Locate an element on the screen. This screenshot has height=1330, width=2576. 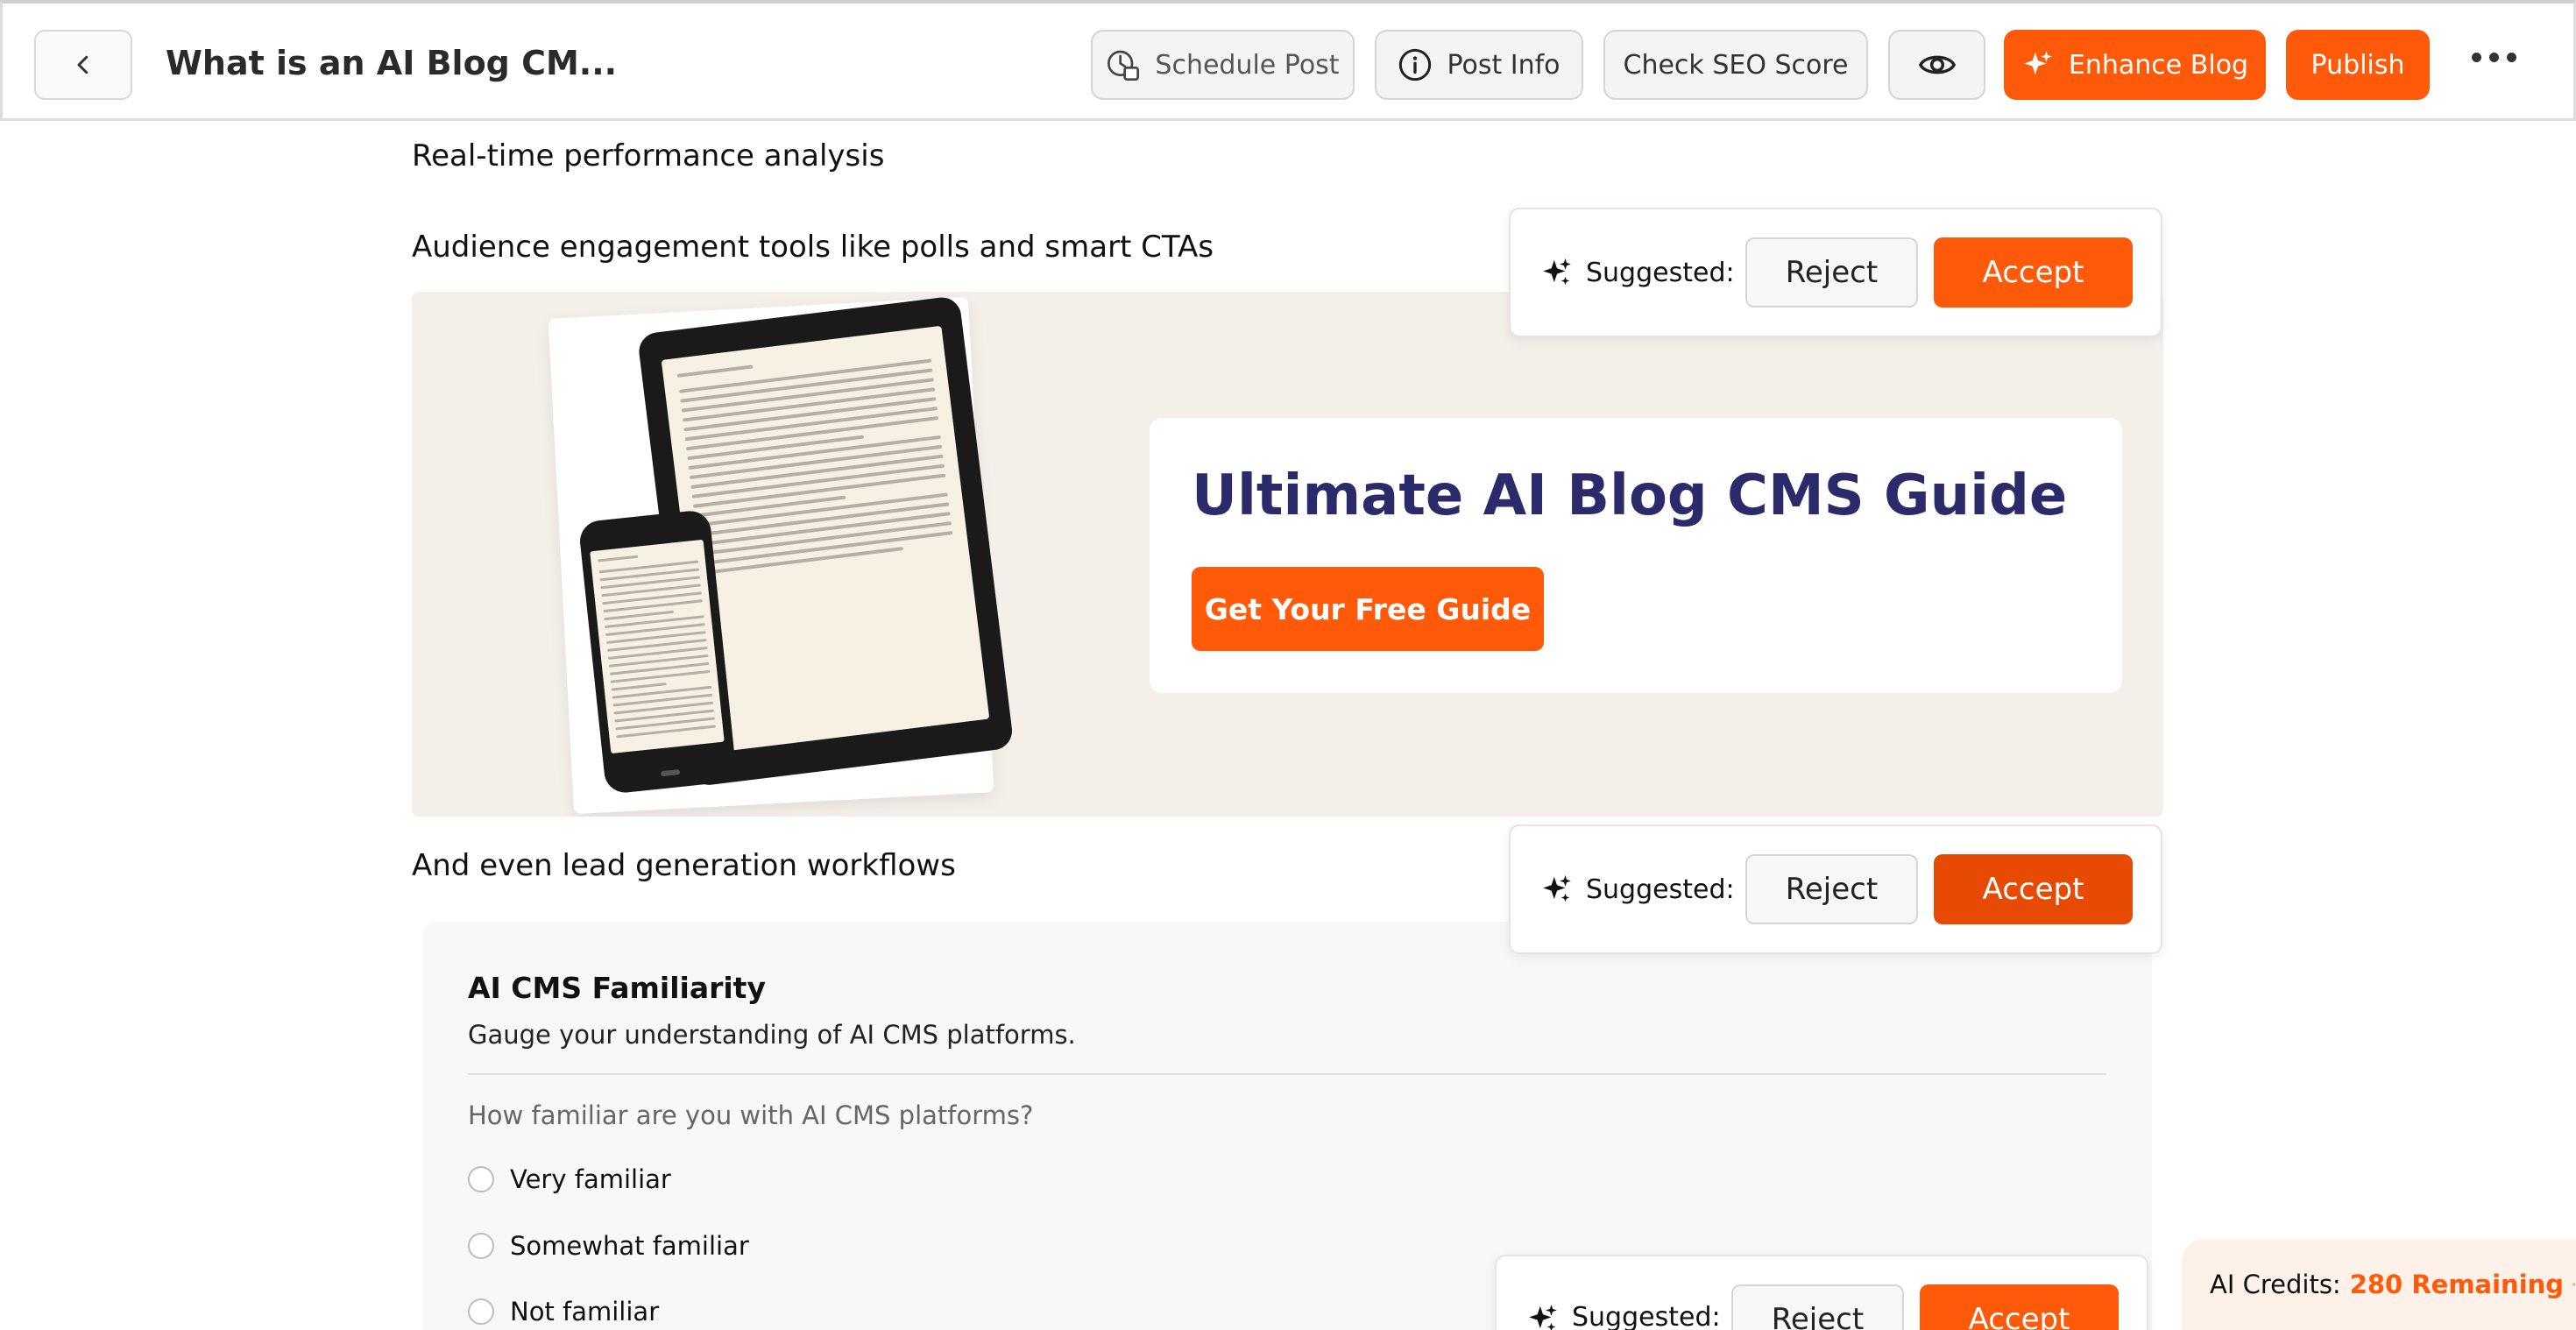
preview-button is located at coordinates (1936, 65).